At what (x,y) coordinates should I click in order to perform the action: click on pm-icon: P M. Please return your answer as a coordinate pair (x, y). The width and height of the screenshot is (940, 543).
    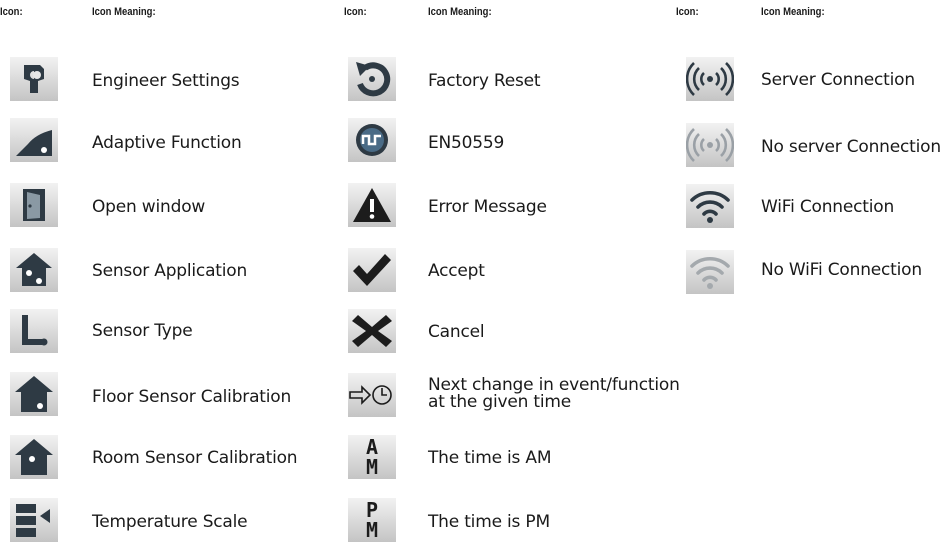
    Looking at the image, I should click on (372, 520).